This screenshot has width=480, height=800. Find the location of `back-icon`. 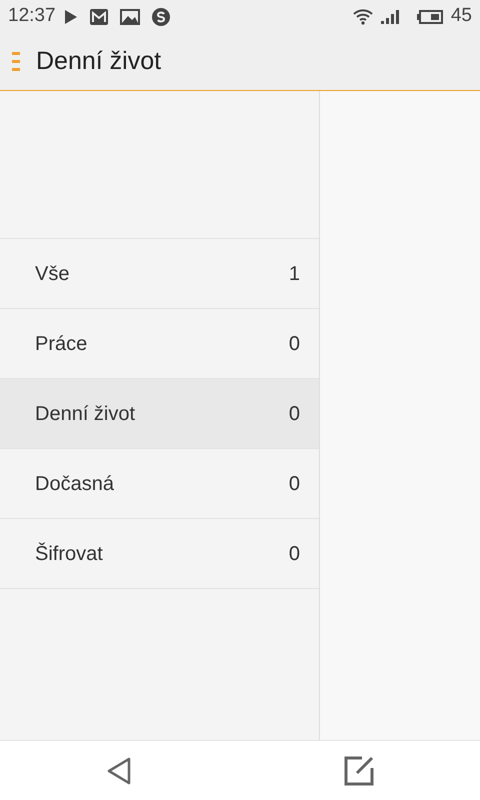

back-icon is located at coordinates (118, 770).